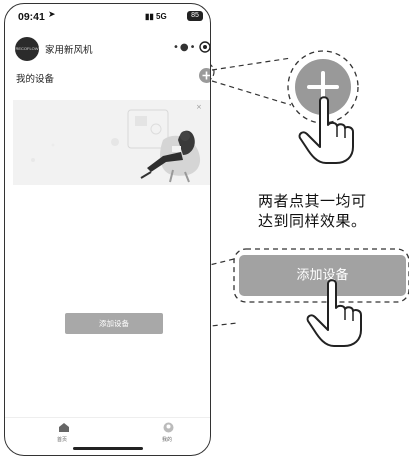 The image size is (409, 460). I want to click on section-title: 我的设备, so click(35, 79).